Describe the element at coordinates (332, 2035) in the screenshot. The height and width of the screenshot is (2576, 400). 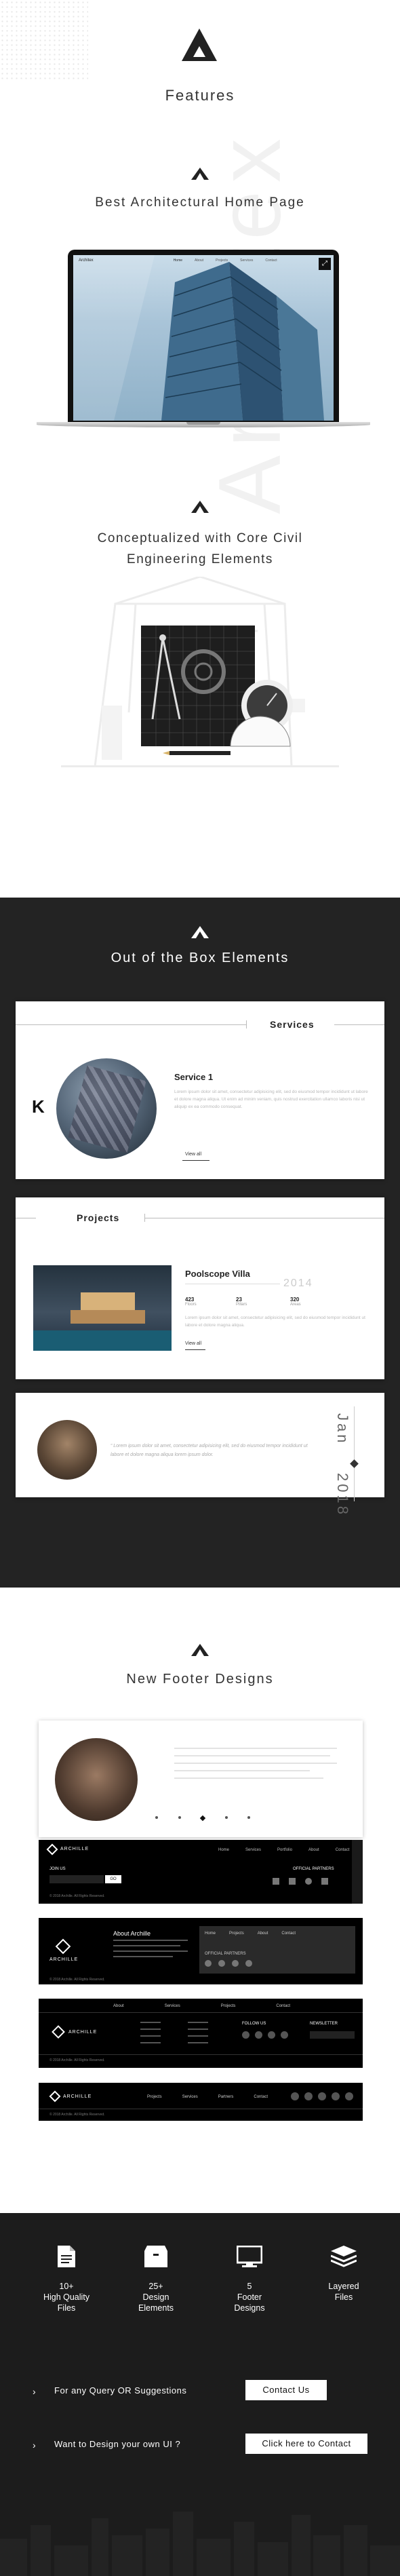
I see `footer3-newsletter-input` at that location.